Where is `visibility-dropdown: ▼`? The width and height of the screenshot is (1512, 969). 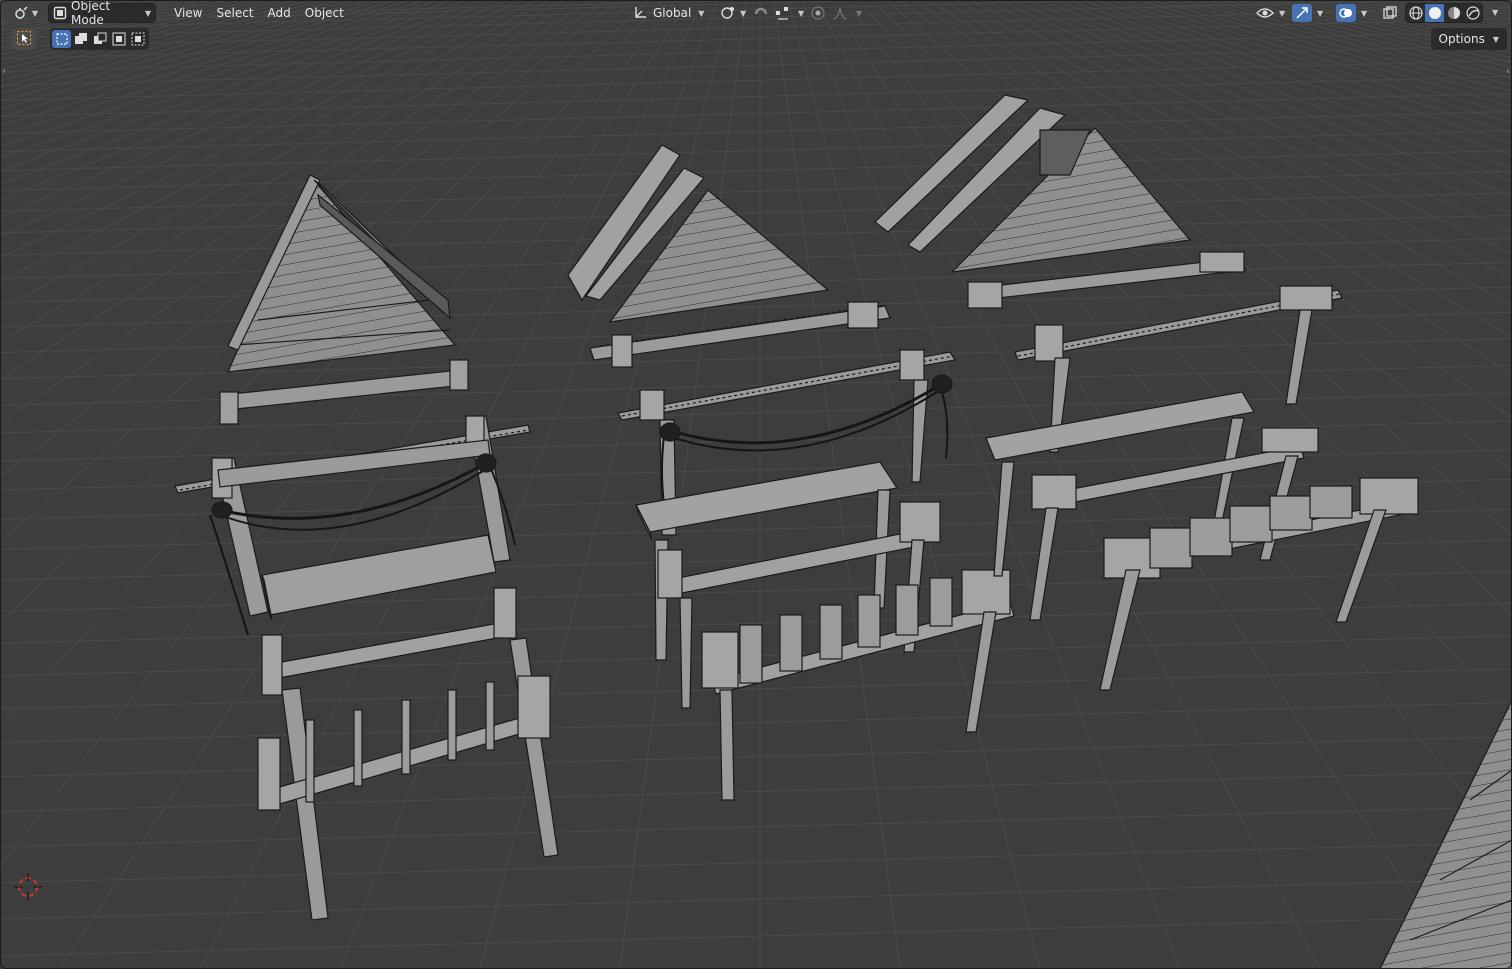 visibility-dropdown: ▼ is located at coordinates (1270, 13).